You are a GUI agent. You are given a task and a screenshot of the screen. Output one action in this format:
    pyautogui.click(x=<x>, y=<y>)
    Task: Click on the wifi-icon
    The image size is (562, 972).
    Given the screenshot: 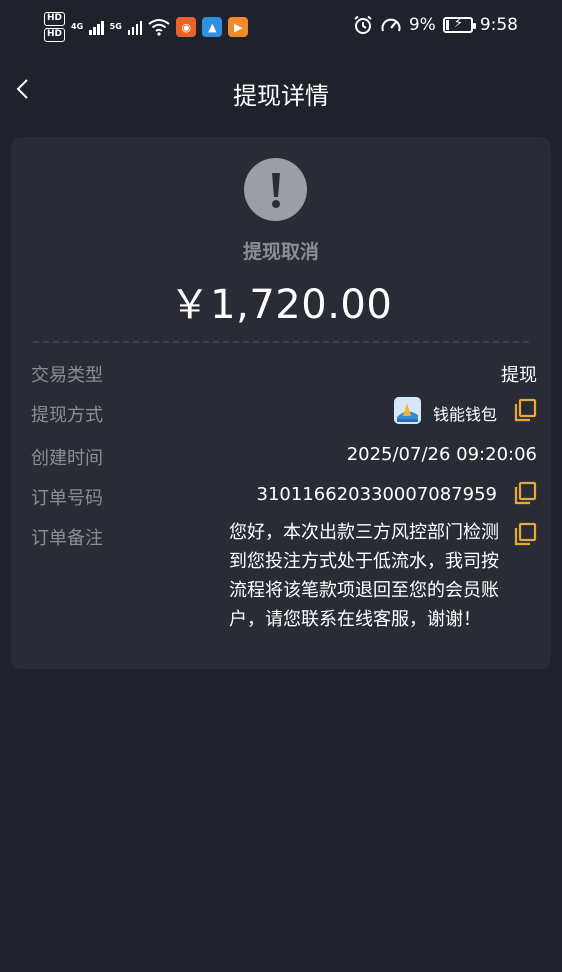 What is the action you would take?
    pyautogui.click(x=159, y=27)
    